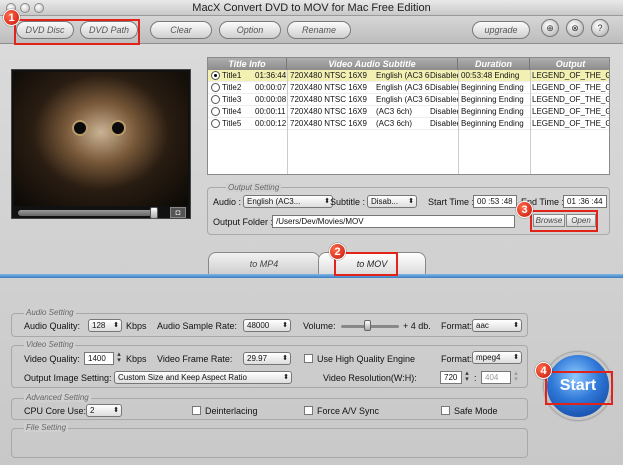  I want to click on upgrade-button: upgrade, so click(501, 30).